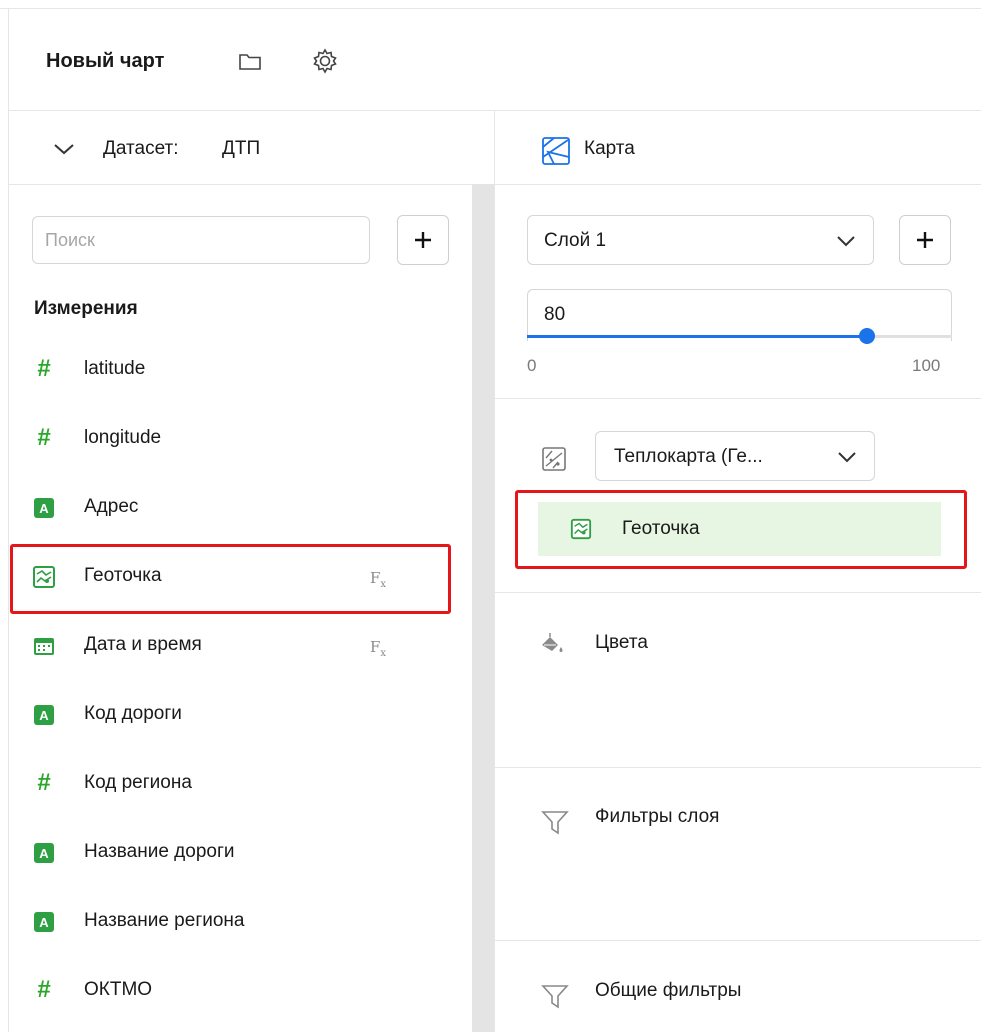  What do you see at coordinates (700, 240) in the screenshot?
I see `layer-select: Слой 1` at bounding box center [700, 240].